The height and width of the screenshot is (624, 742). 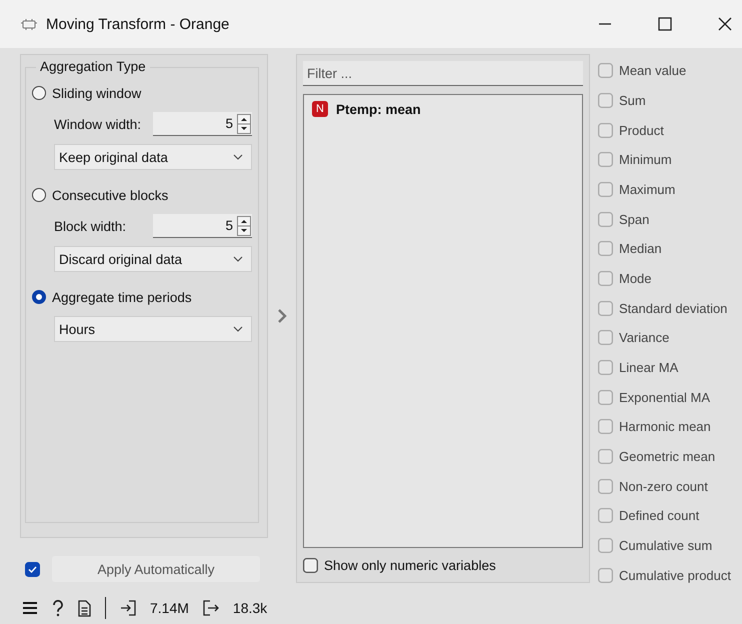 What do you see at coordinates (410, 565) in the screenshot?
I see `checkbox-label: Show only numeric variables` at bounding box center [410, 565].